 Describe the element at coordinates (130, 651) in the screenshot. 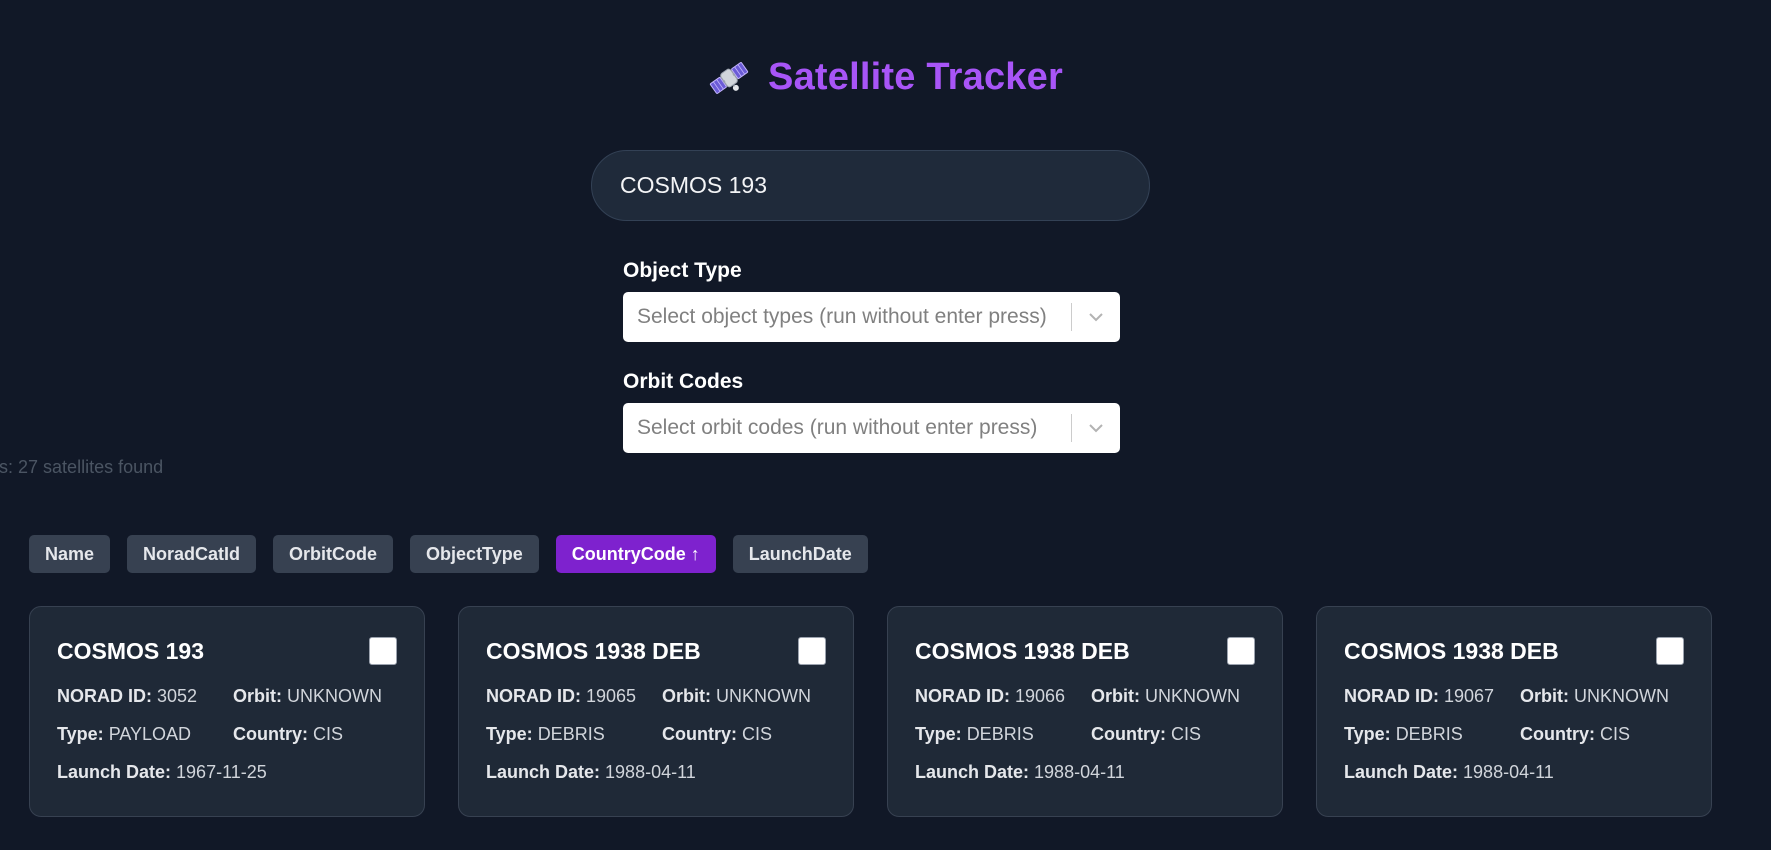

I see `satellite-name: COSMOS 193` at that location.